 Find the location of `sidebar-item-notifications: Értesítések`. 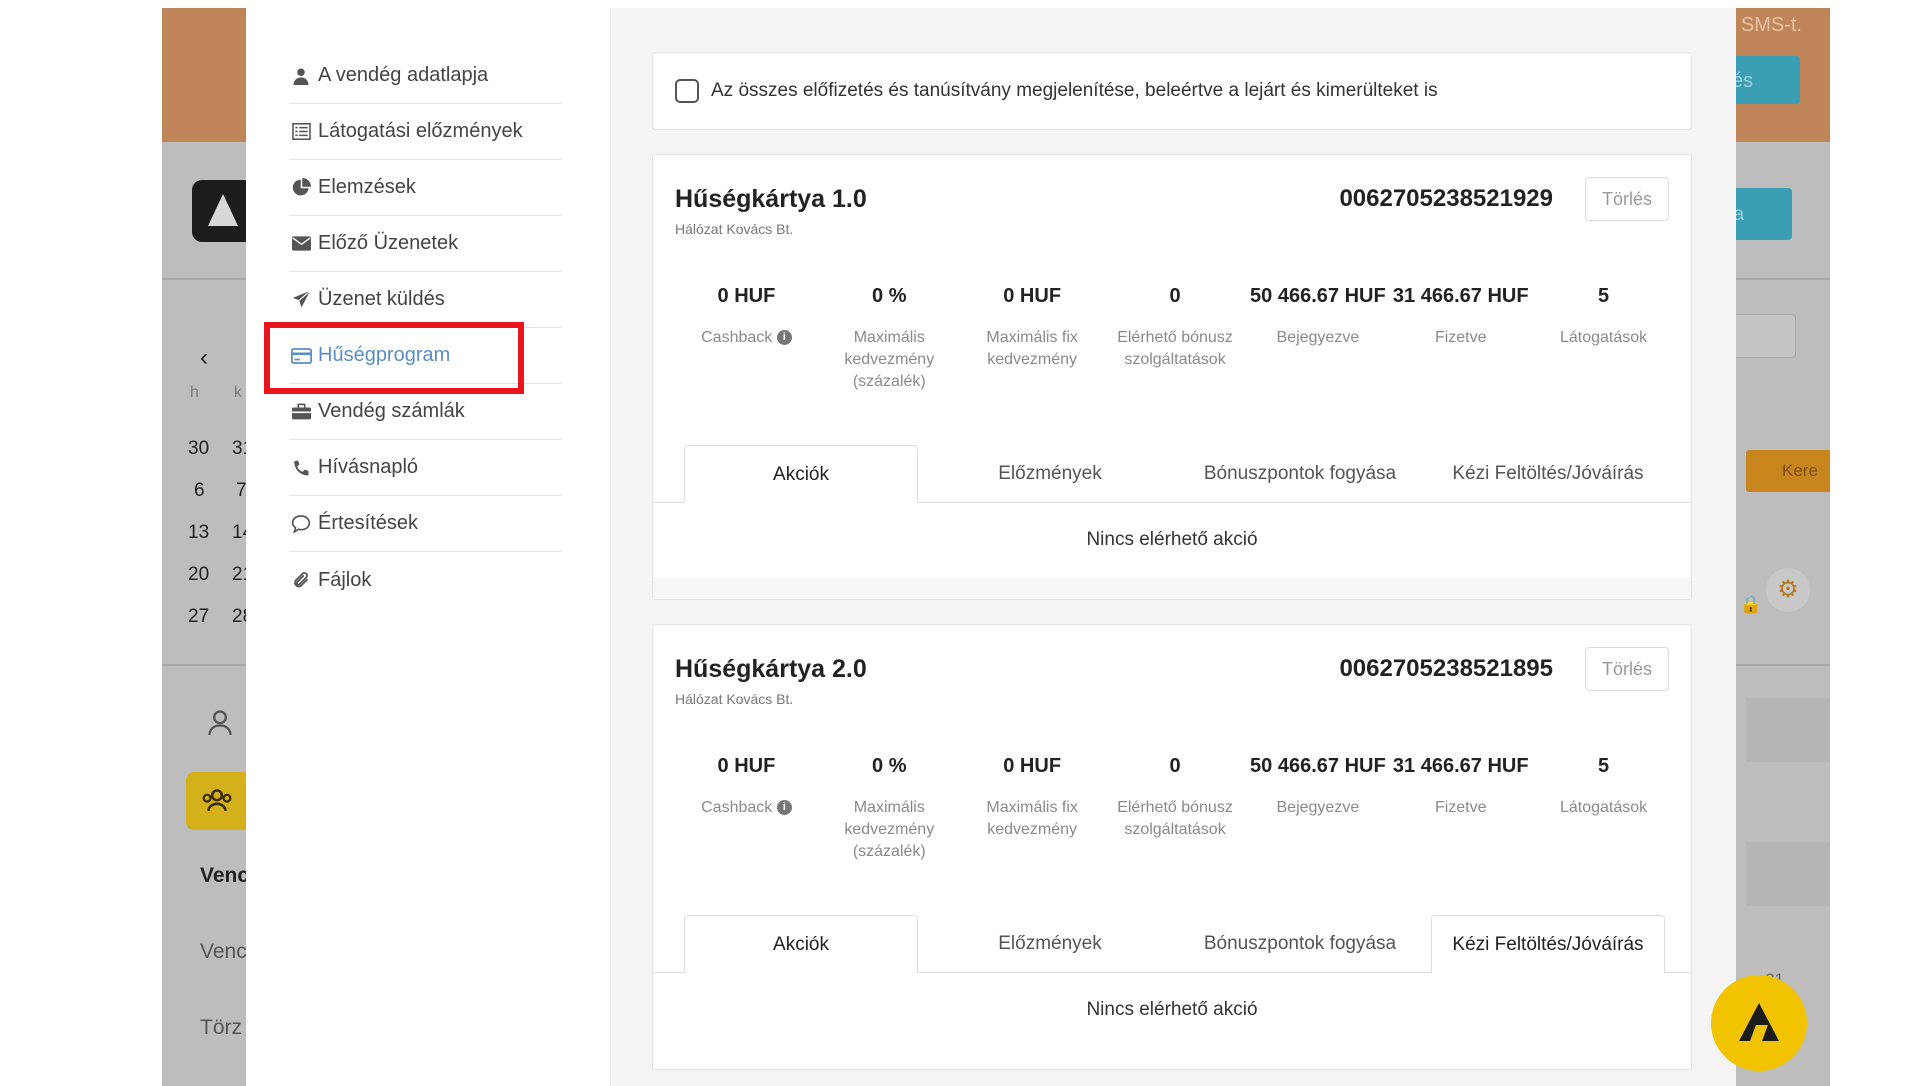

sidebar-item-notifications: Értesítések is located at coordinates (426, 524).